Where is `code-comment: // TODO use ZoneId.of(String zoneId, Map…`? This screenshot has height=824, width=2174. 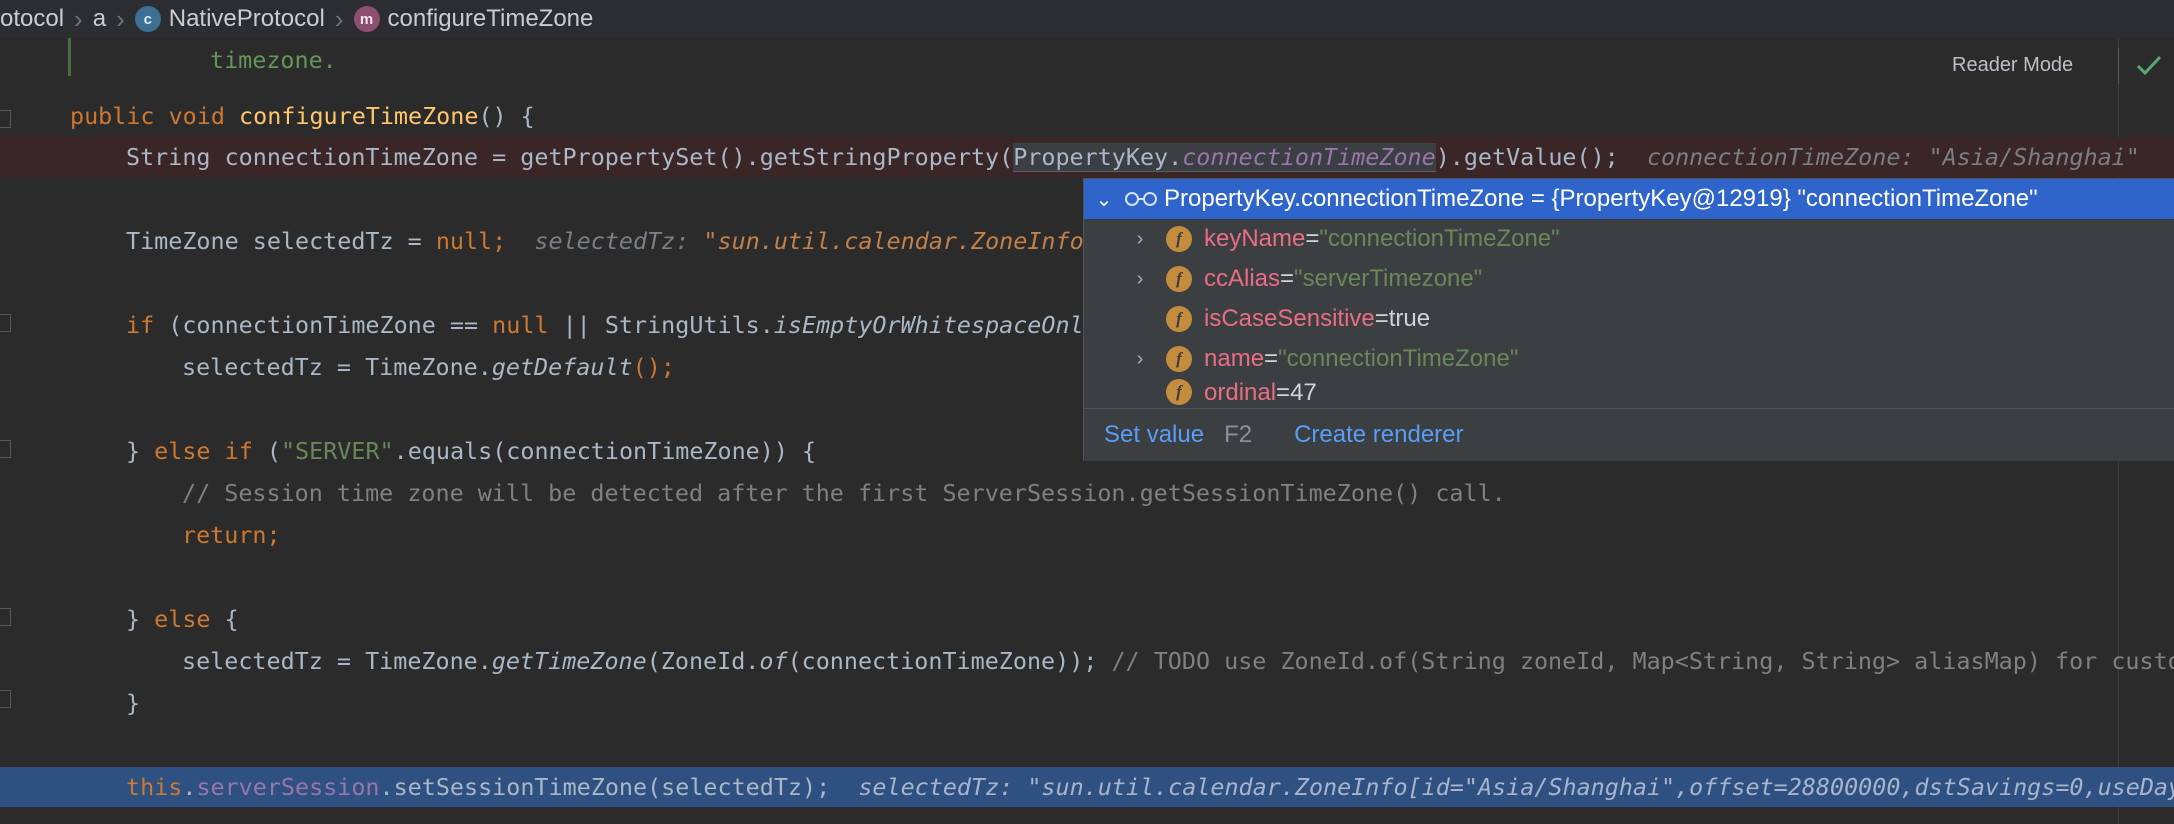
code-comment: // TODO use ZoneId.of(String zoneId, Map… is located at coordinates (1642, 661).